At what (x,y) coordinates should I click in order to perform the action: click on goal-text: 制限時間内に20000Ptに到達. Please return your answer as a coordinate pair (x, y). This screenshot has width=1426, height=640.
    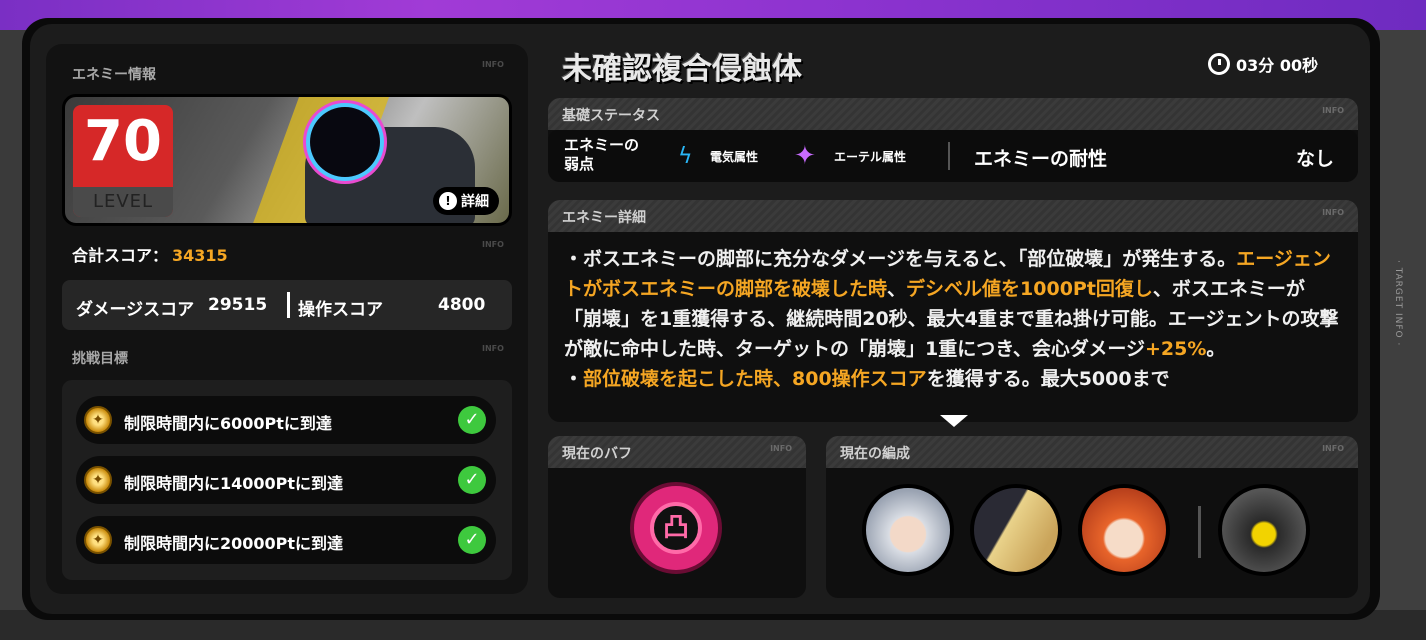
    Looking at the image, I should click on (234, 543).